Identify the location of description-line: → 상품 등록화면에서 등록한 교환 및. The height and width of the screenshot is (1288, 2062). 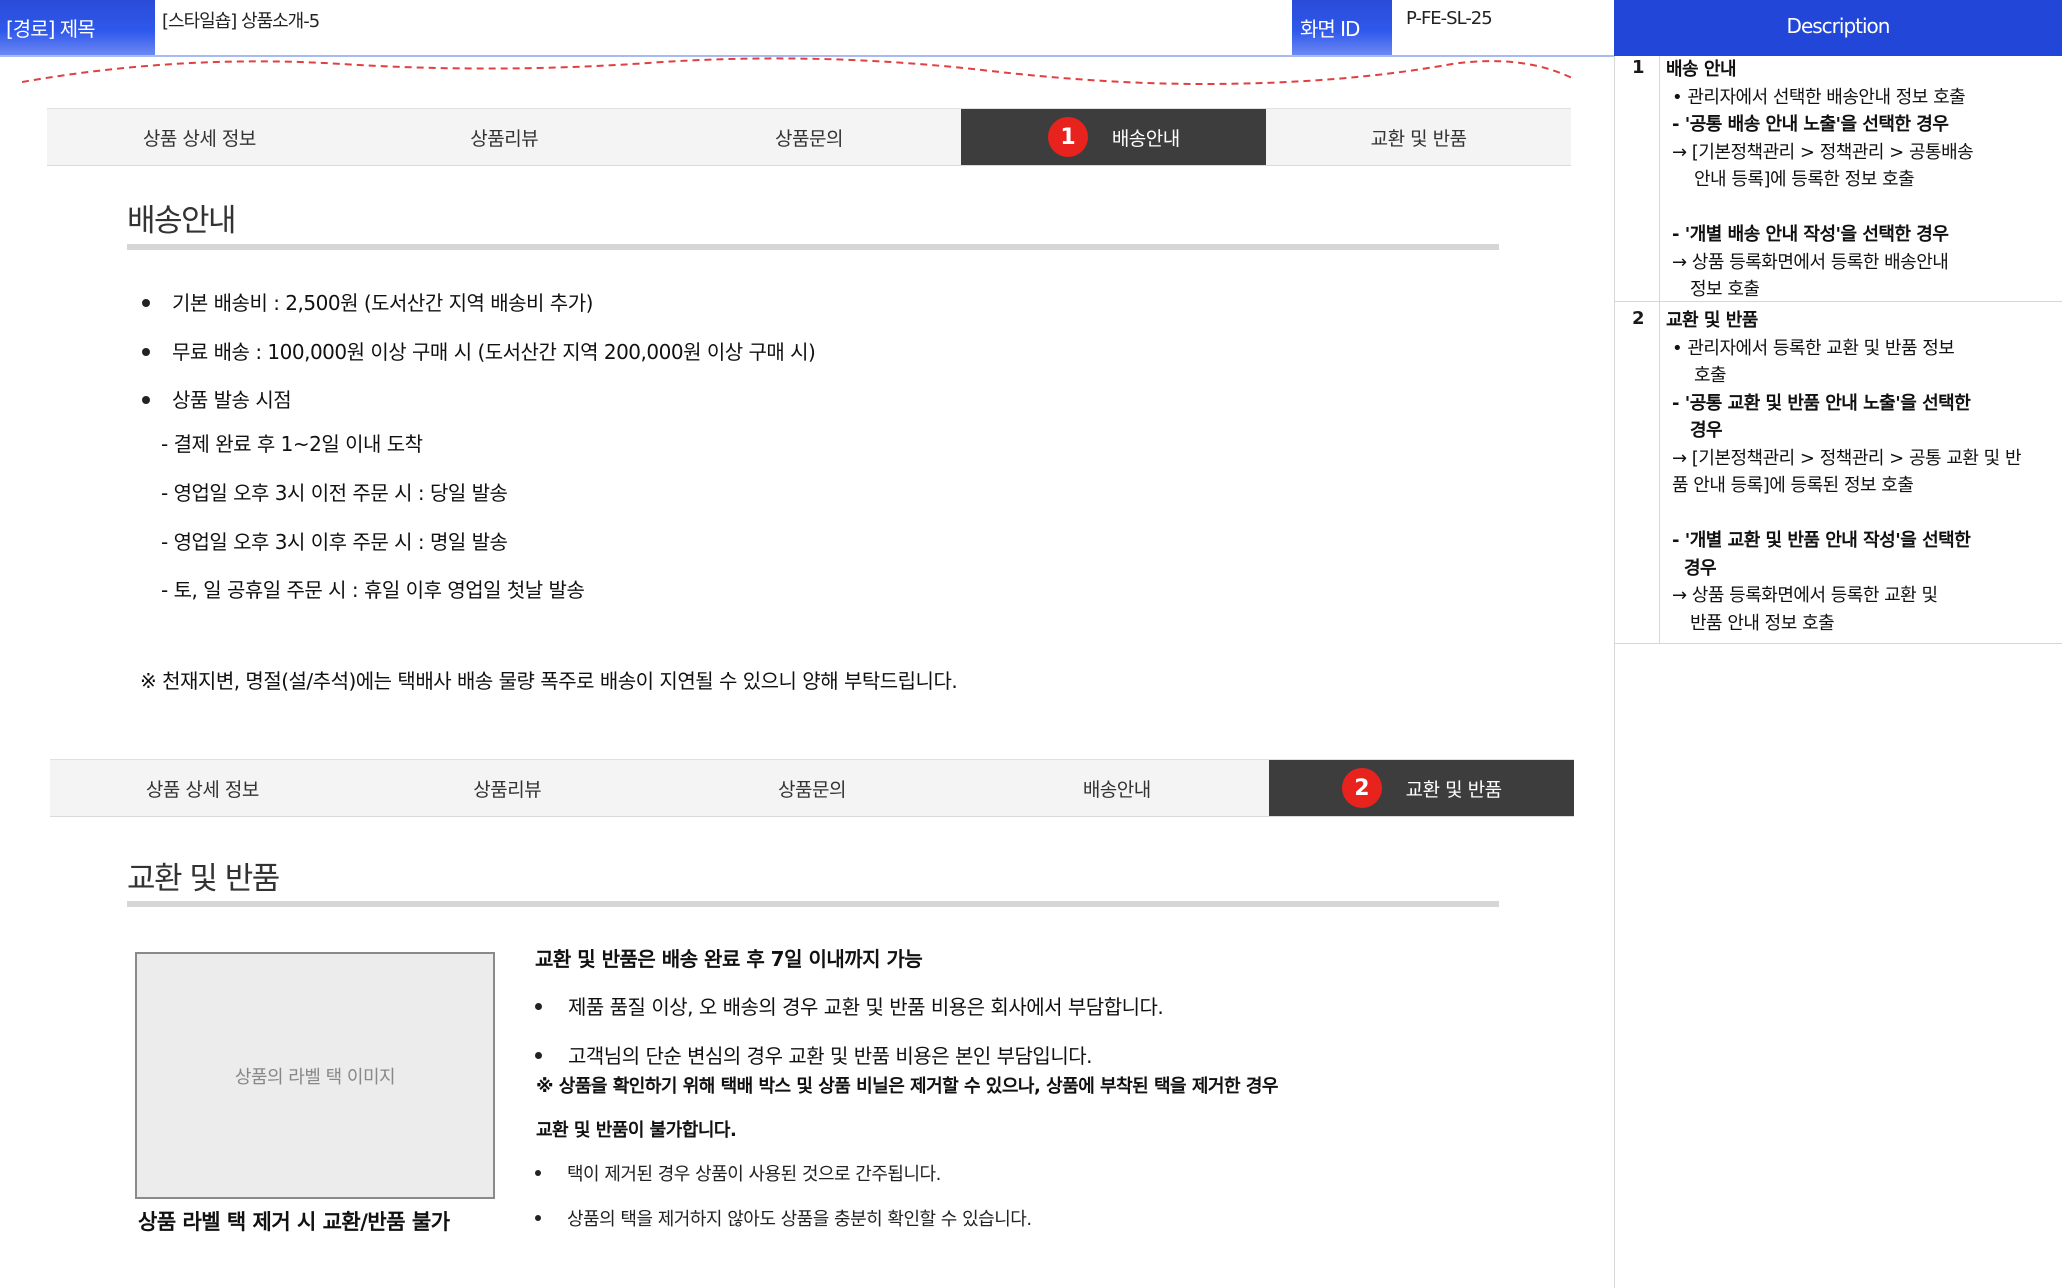
(1805, 595).